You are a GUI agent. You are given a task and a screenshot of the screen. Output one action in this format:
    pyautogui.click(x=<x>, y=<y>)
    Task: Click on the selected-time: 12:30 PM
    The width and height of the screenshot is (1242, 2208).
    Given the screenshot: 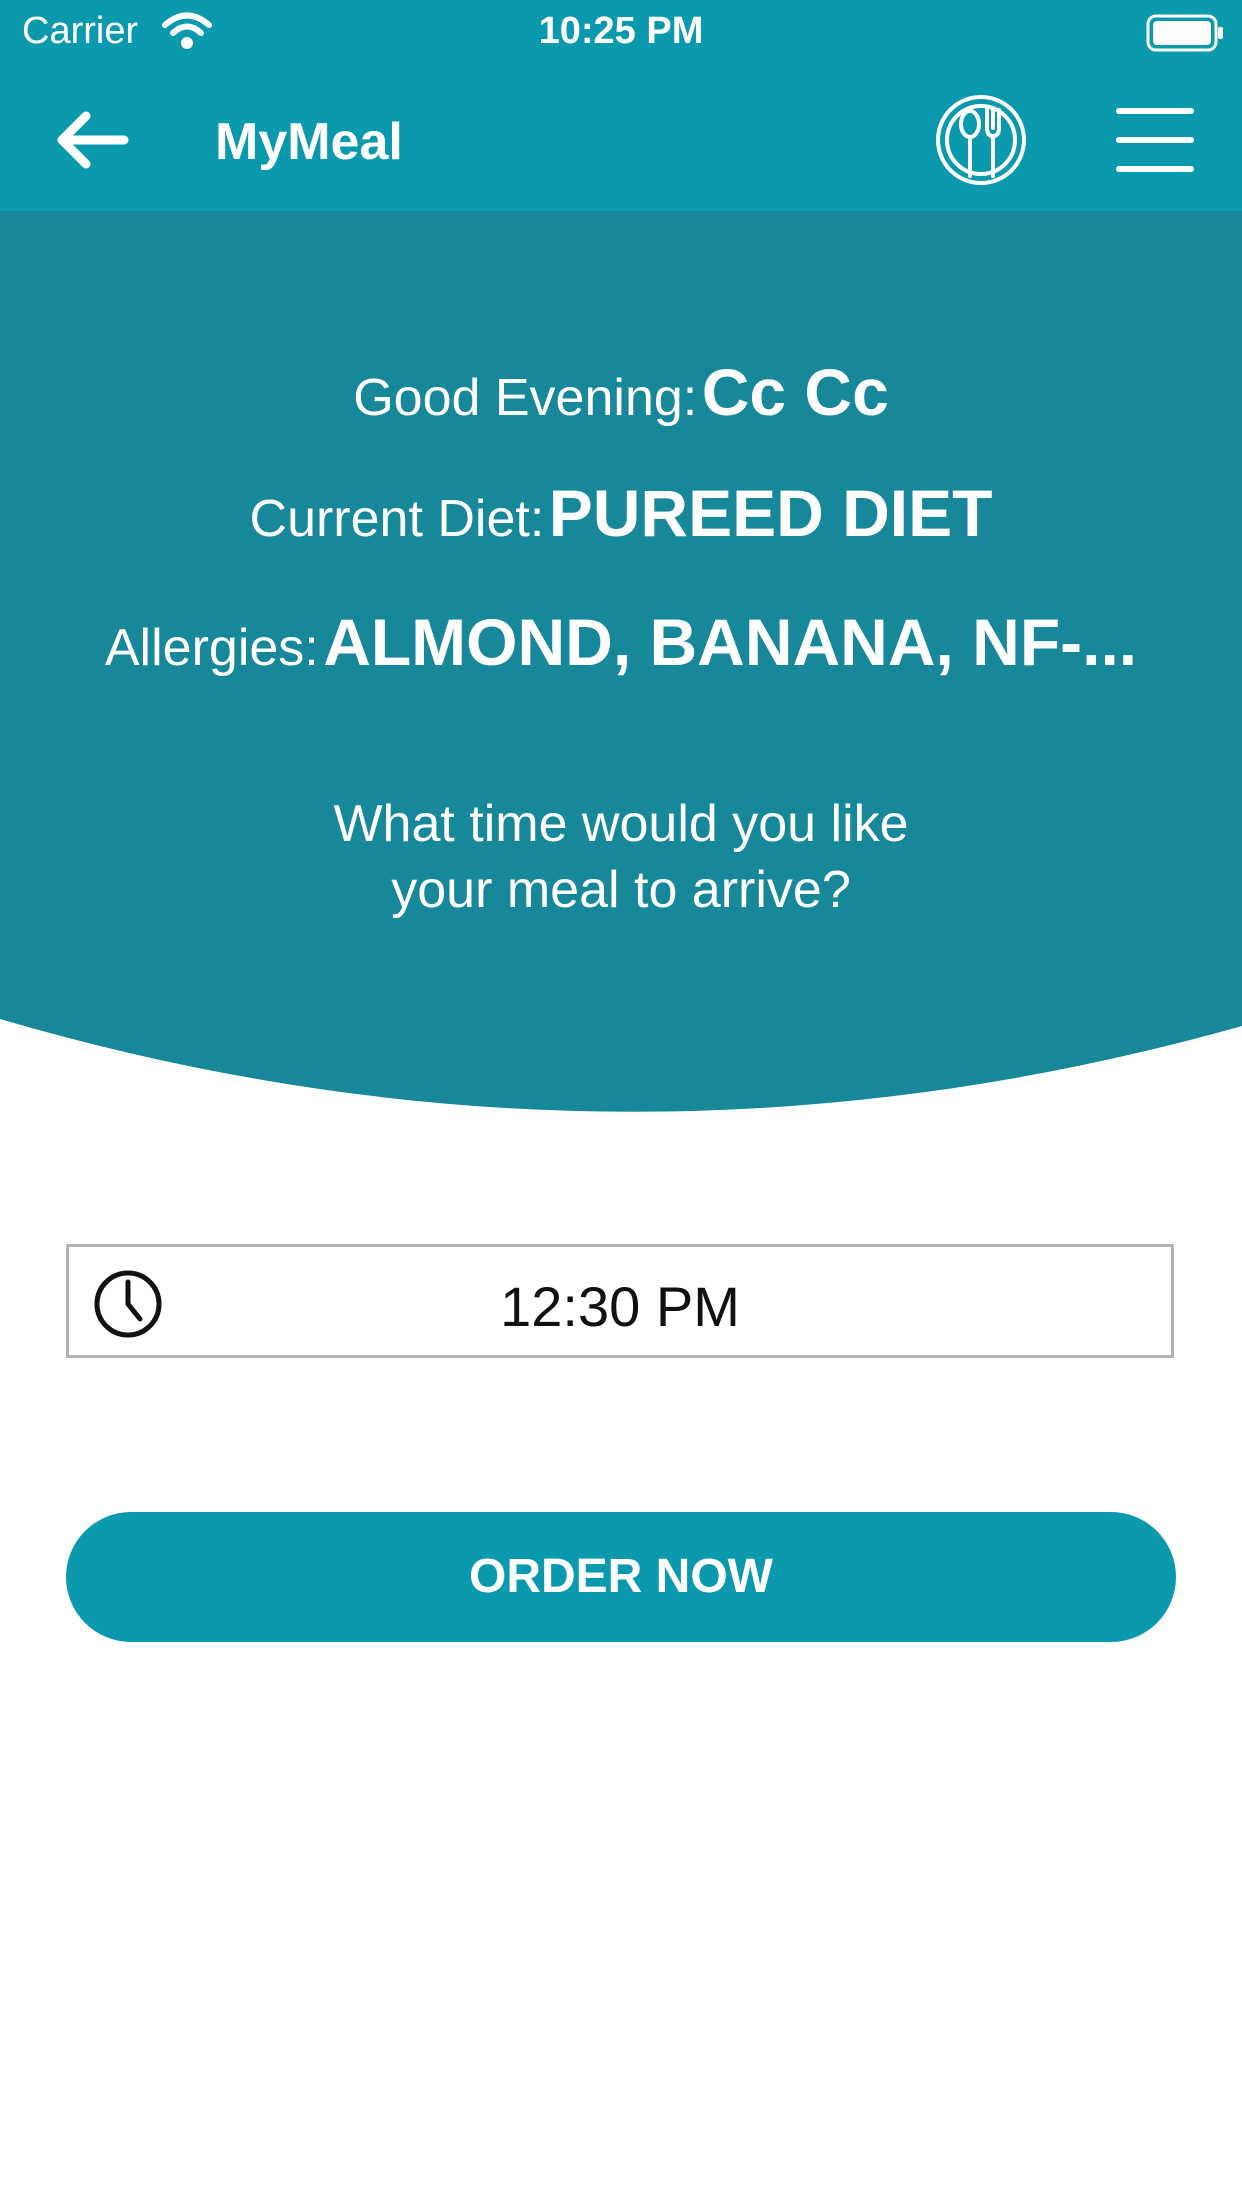 What is the action you would take?
    pyautogui.click(x=620, y=1306)
    